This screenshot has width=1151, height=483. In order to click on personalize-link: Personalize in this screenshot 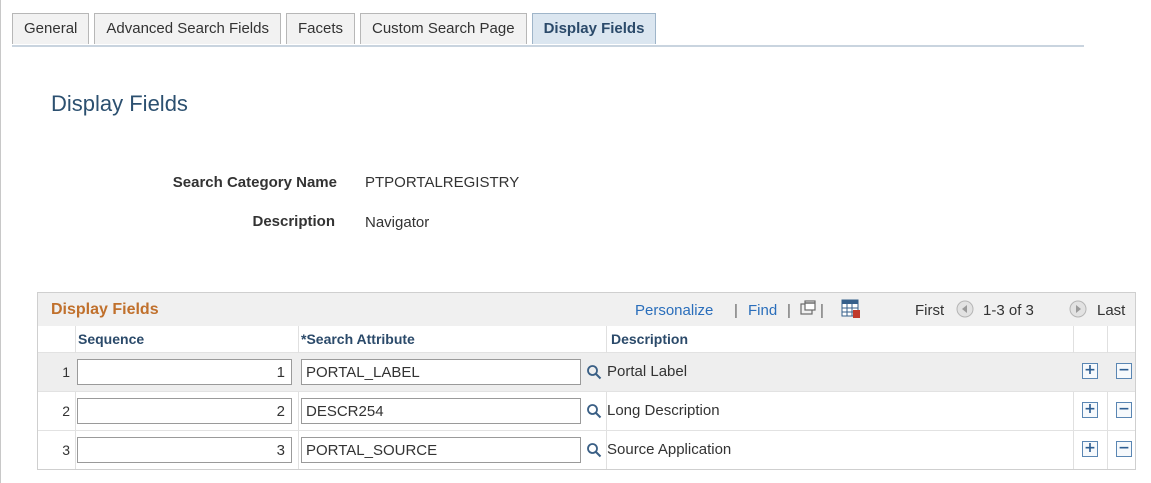, I will do `click(674, 310)`.